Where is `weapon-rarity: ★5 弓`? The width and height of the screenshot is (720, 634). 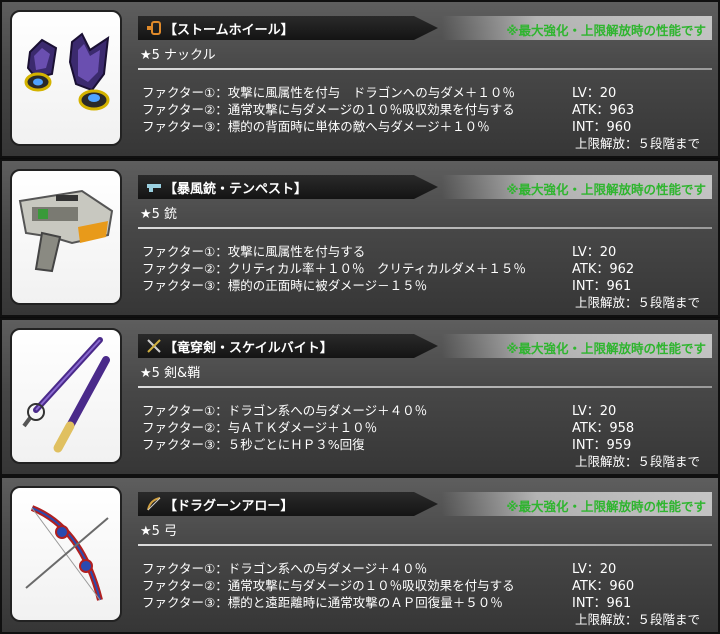
weapon-rarity: ★5 弓 is located at coordinates (159, 531).